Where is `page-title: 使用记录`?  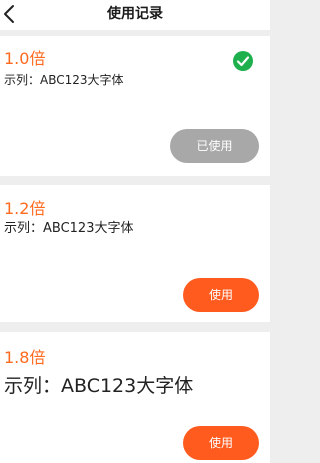 page-title: 使用记录 is located at coordinates (135, 14).